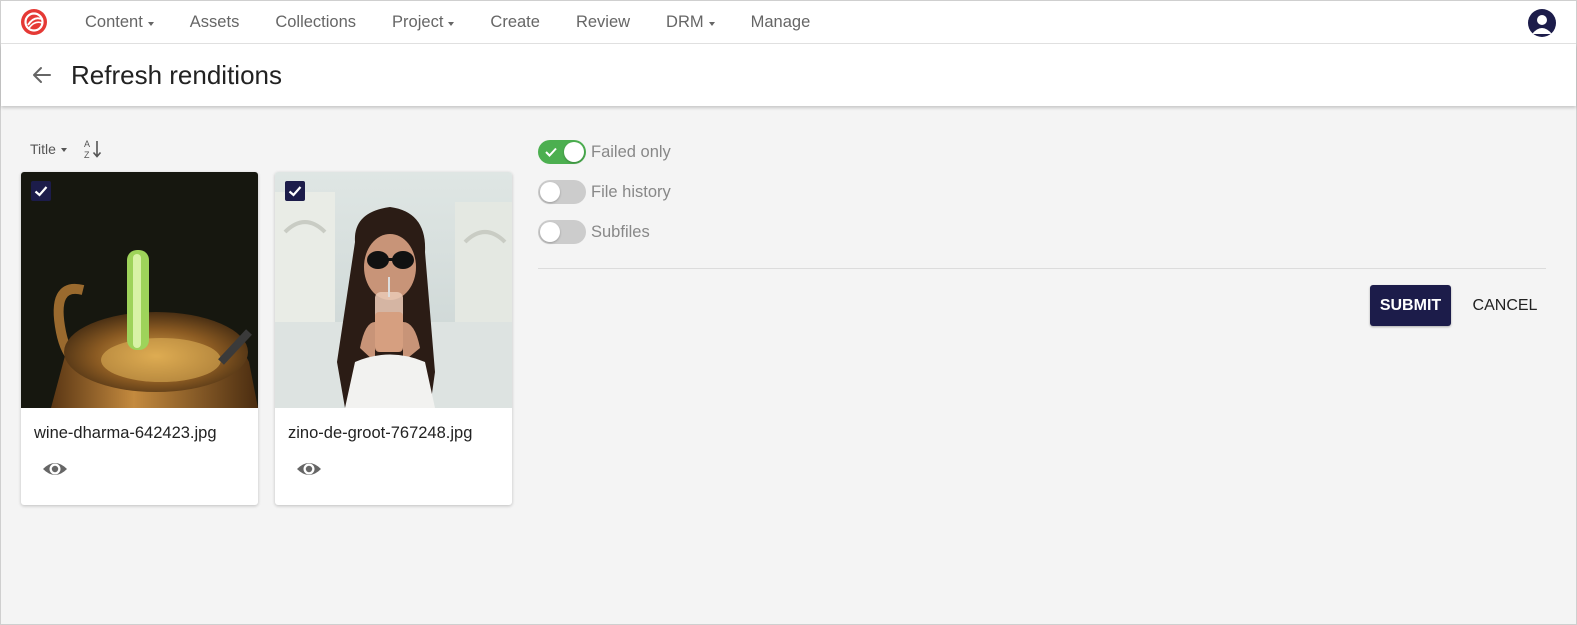 The height and width of the screenshot is (625, 1577). What do you see at coordinates (1410, 305) in the screenshot?
I see `submit-button: SUBMIT` at bounding box center [1410, 305].